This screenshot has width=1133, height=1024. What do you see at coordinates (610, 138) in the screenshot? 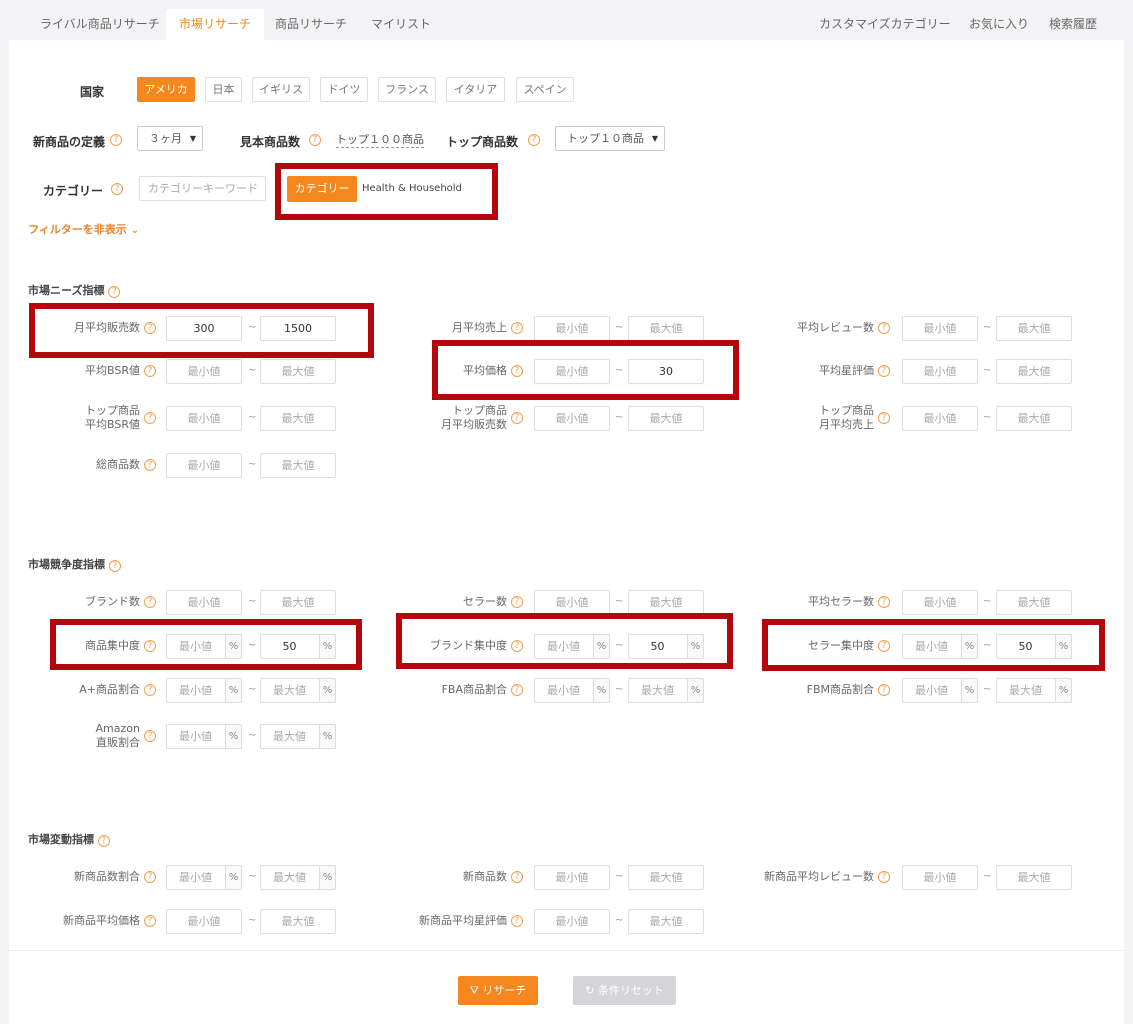
I see `top-count-select: トップ１０商品 ▼` at bounding box center [610, 138].